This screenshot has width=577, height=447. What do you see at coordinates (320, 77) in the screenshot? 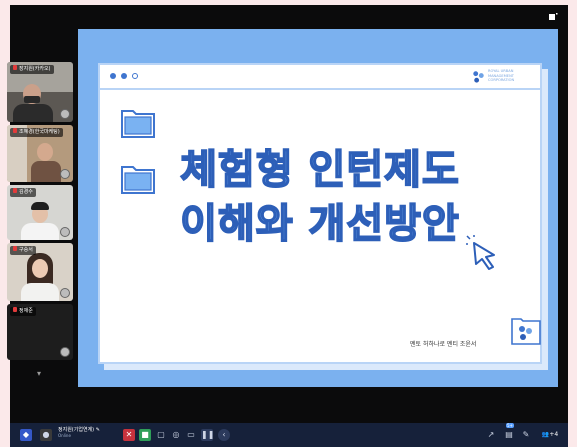
I see `slide-window-bar: ROYAL URBAN MANAGEMENT CORPORATION` at bounding box center [320, 77].